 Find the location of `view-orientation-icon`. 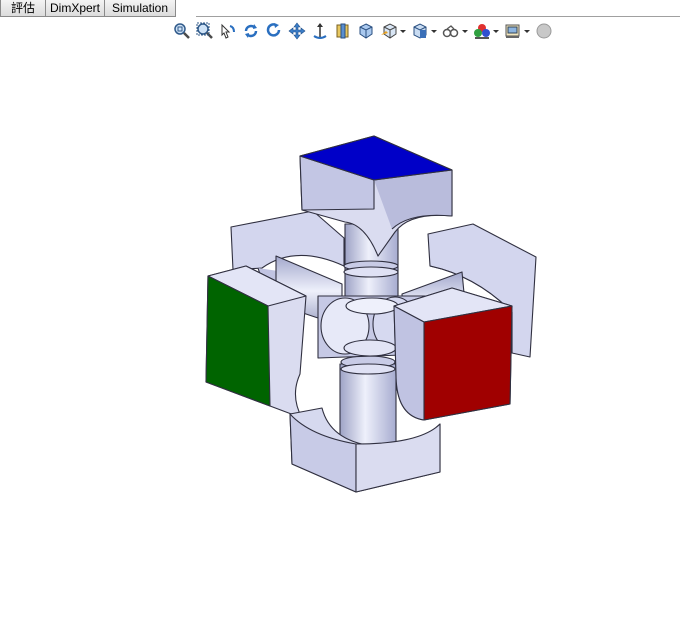

view-orientation-icon is located at coordinates (366, 31).